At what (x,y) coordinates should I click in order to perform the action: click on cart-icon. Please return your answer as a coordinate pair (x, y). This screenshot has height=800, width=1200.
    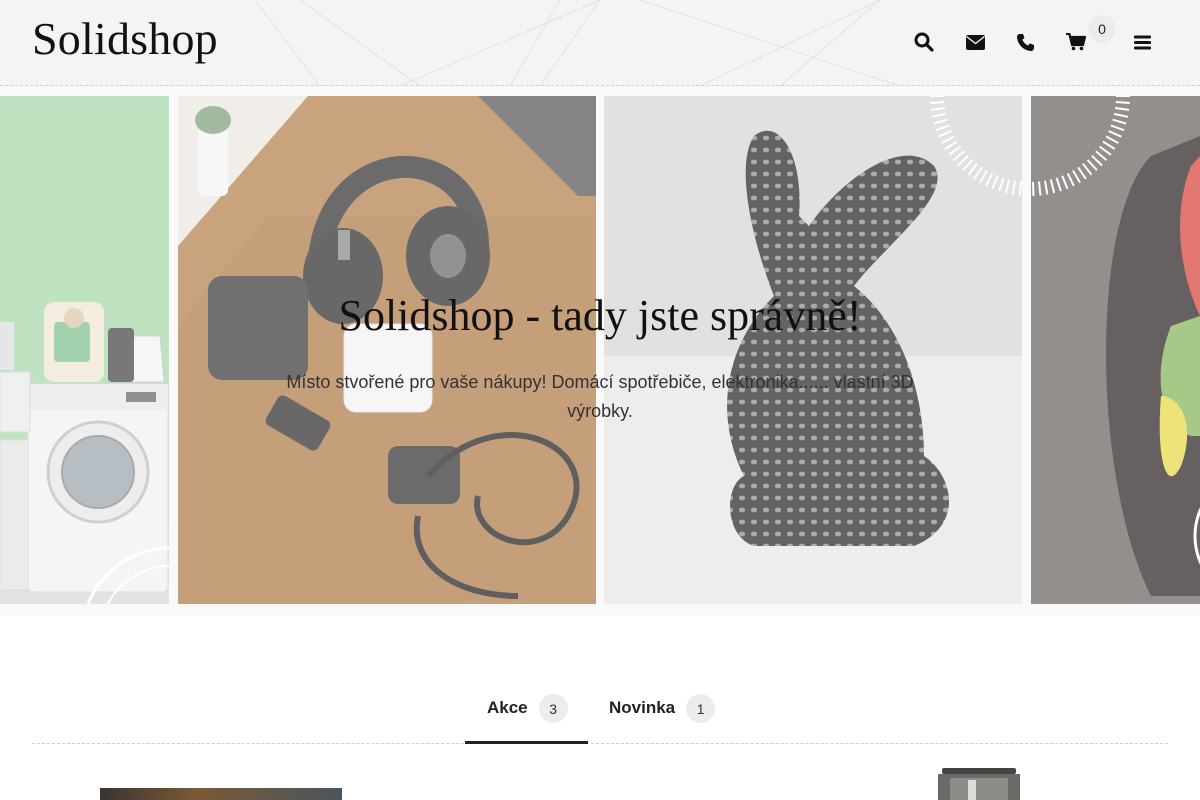
    Looking at the image, I should click on (1076, 42).